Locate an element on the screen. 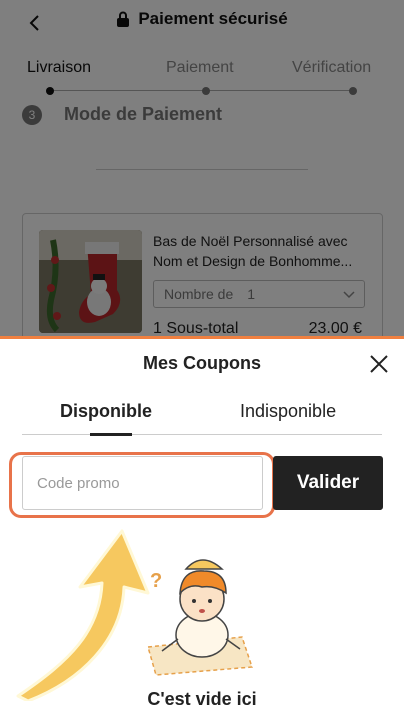 The width and height of the screenshot is (404, 720). empty-state-text: C'est vide ici is located at coordinates (202, 699).